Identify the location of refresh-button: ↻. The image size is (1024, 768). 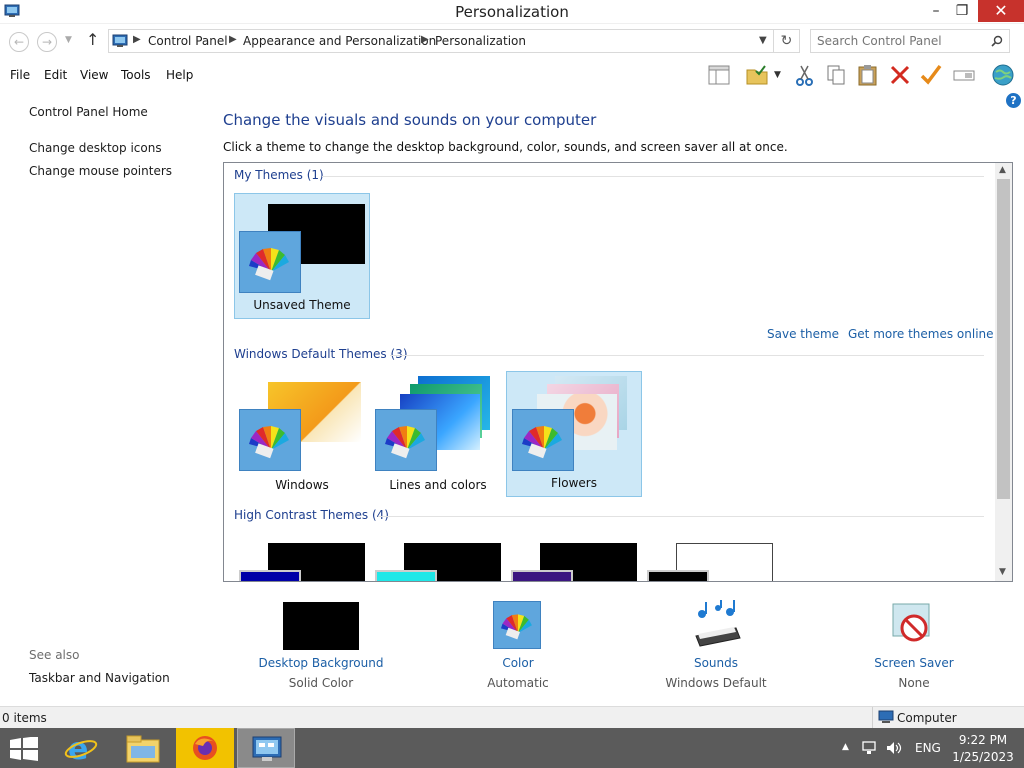
(787, 41).